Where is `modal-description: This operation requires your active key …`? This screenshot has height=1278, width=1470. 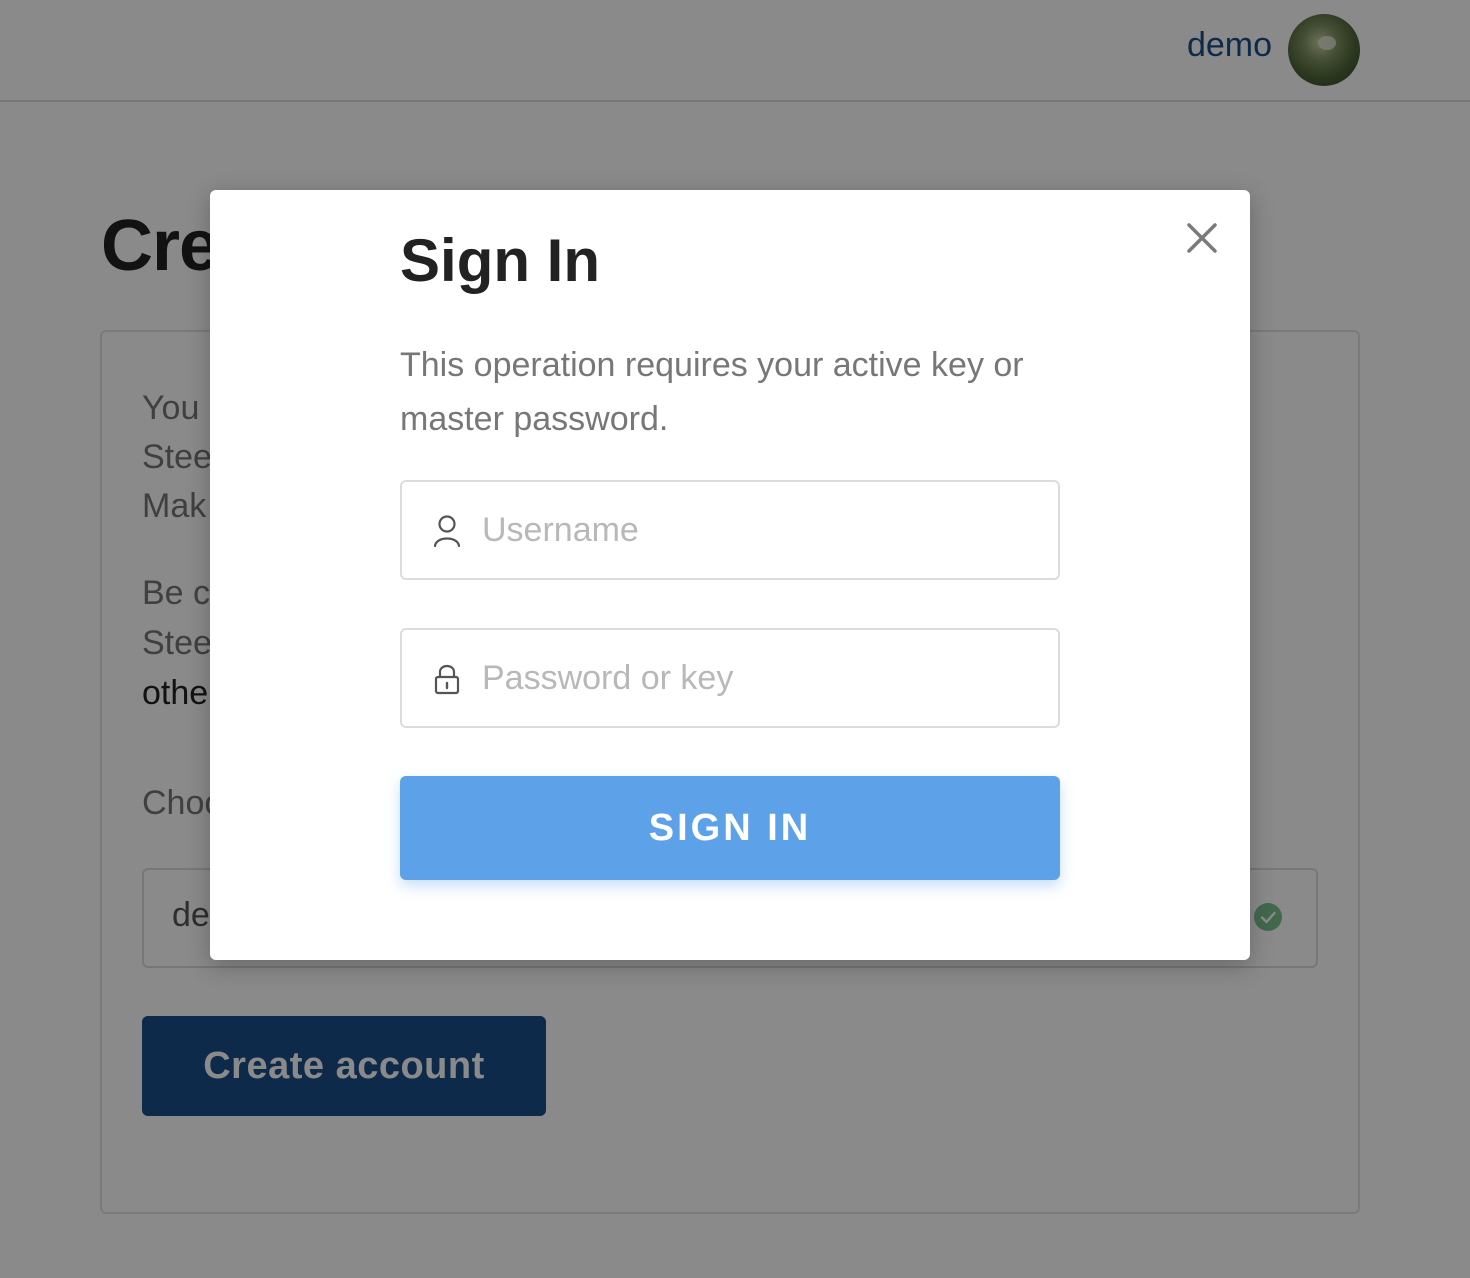
modal-description: This operation requires your active key … is located at coordinates (712, 392).